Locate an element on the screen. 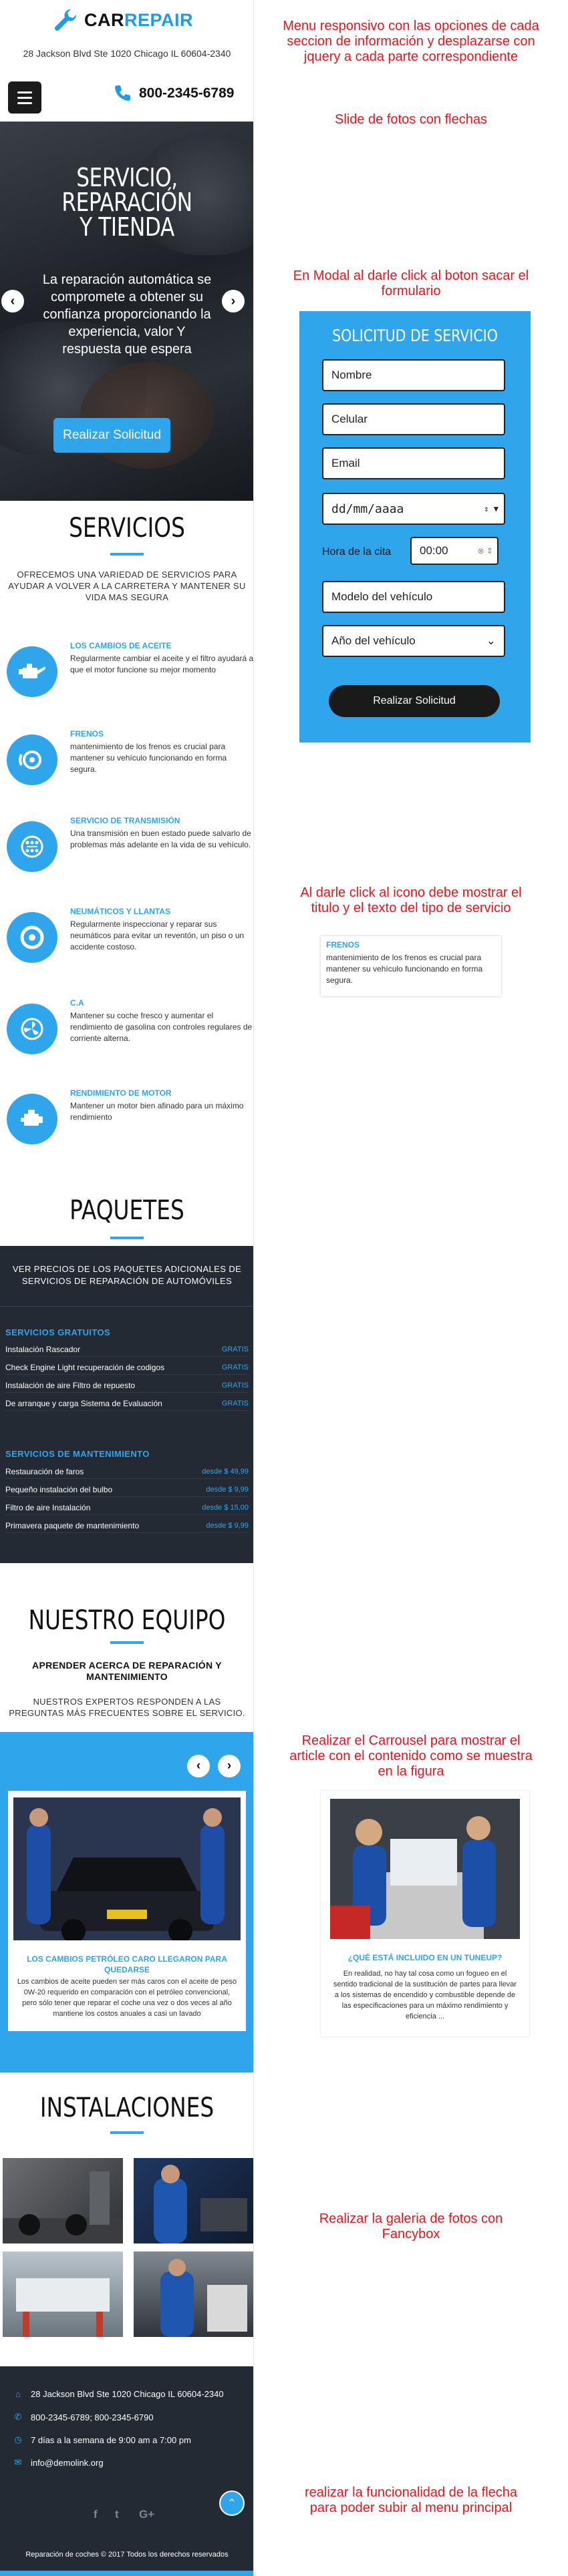 The height and width of the screenshot is (2576, 568). service-title: LOS CAMBIOS DE ACEITE is located at coordinates (121, 645).